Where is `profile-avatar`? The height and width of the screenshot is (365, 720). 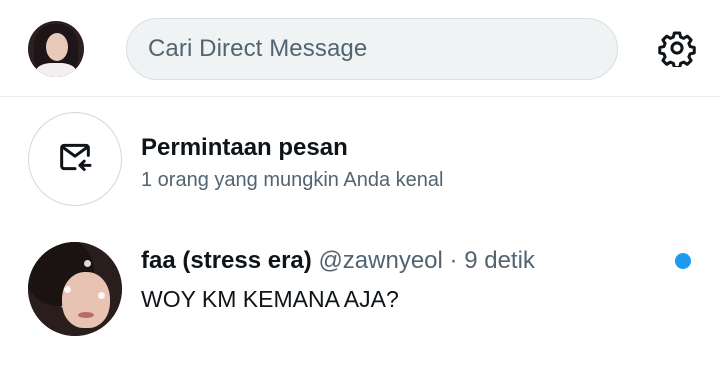 profile-avatar is located at coordinates (56, 49).